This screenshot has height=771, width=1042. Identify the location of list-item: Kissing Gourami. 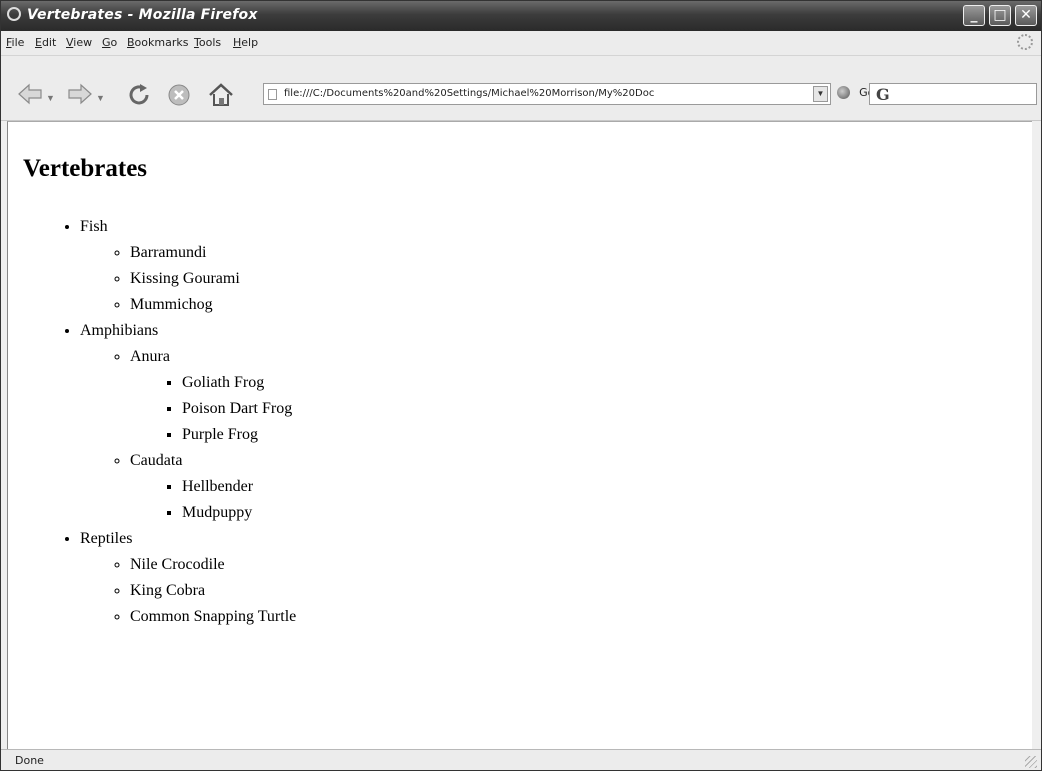
(213, 279).